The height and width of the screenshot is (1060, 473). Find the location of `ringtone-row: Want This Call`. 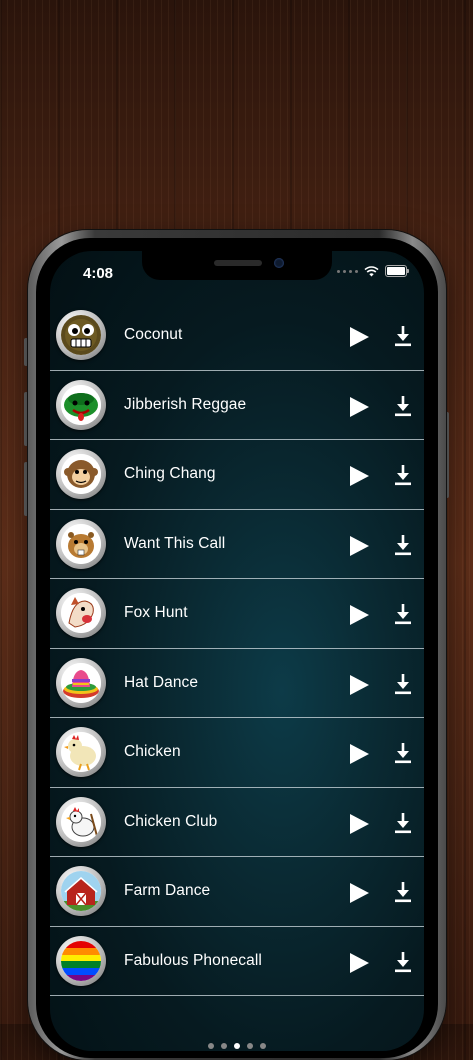

ringtone-row: Want This Call is located at coordinates (237, 544).